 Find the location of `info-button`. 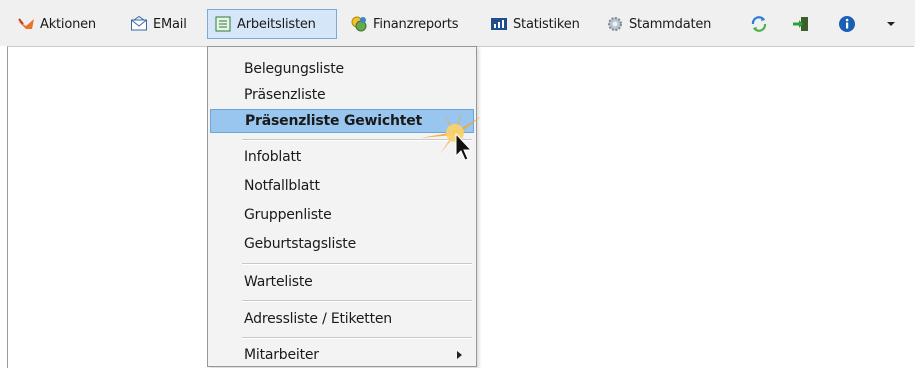

info-button is located at coordinates (847, 24).